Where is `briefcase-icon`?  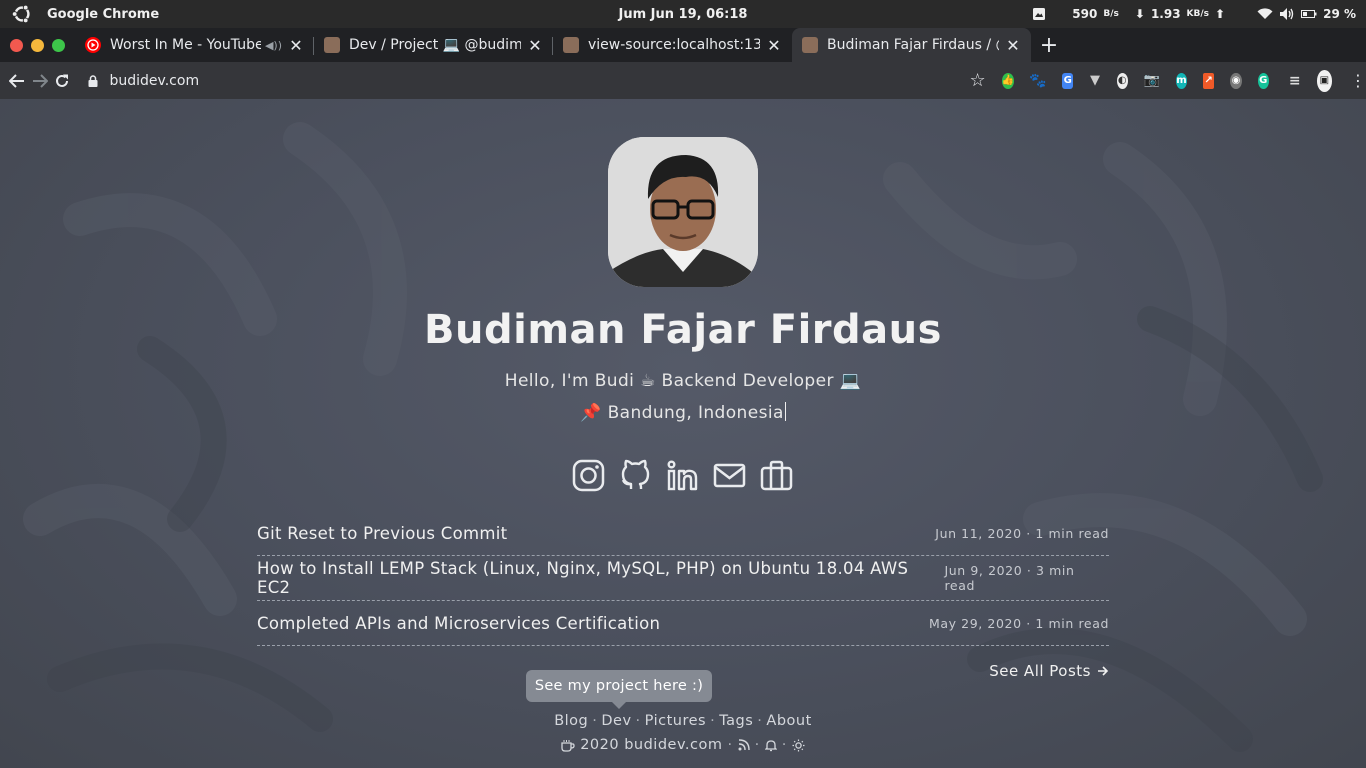 briefcase-icon is located at coordinates (776, 475).